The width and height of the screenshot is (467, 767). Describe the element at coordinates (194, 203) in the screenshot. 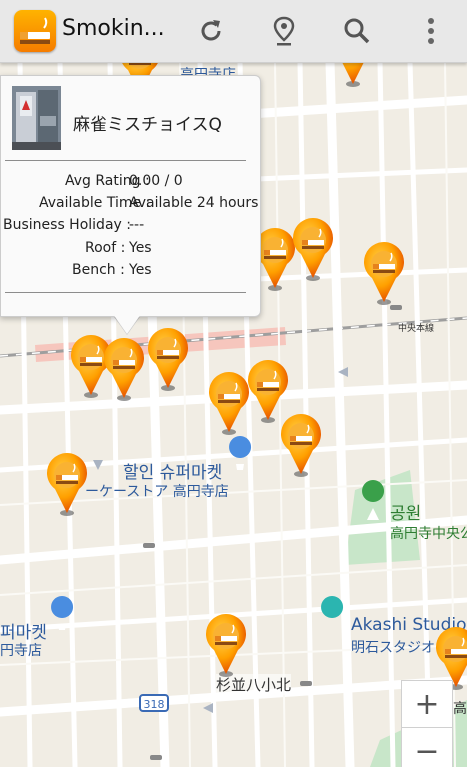

I see `available-time-value: Available 24 hours` at that location.